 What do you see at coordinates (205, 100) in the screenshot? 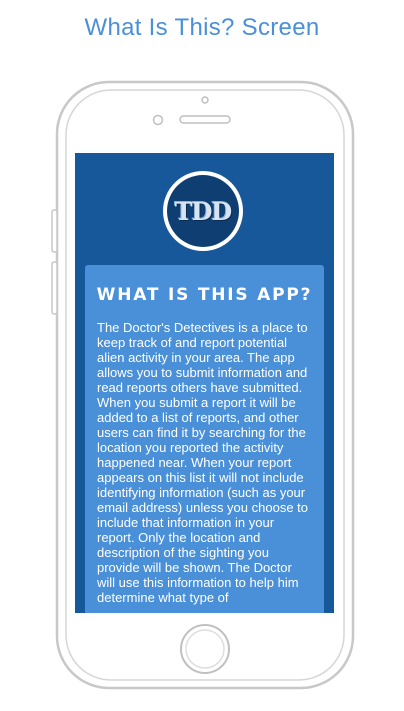
I see `phone-top-sensor` at bounding box center [205, 100].